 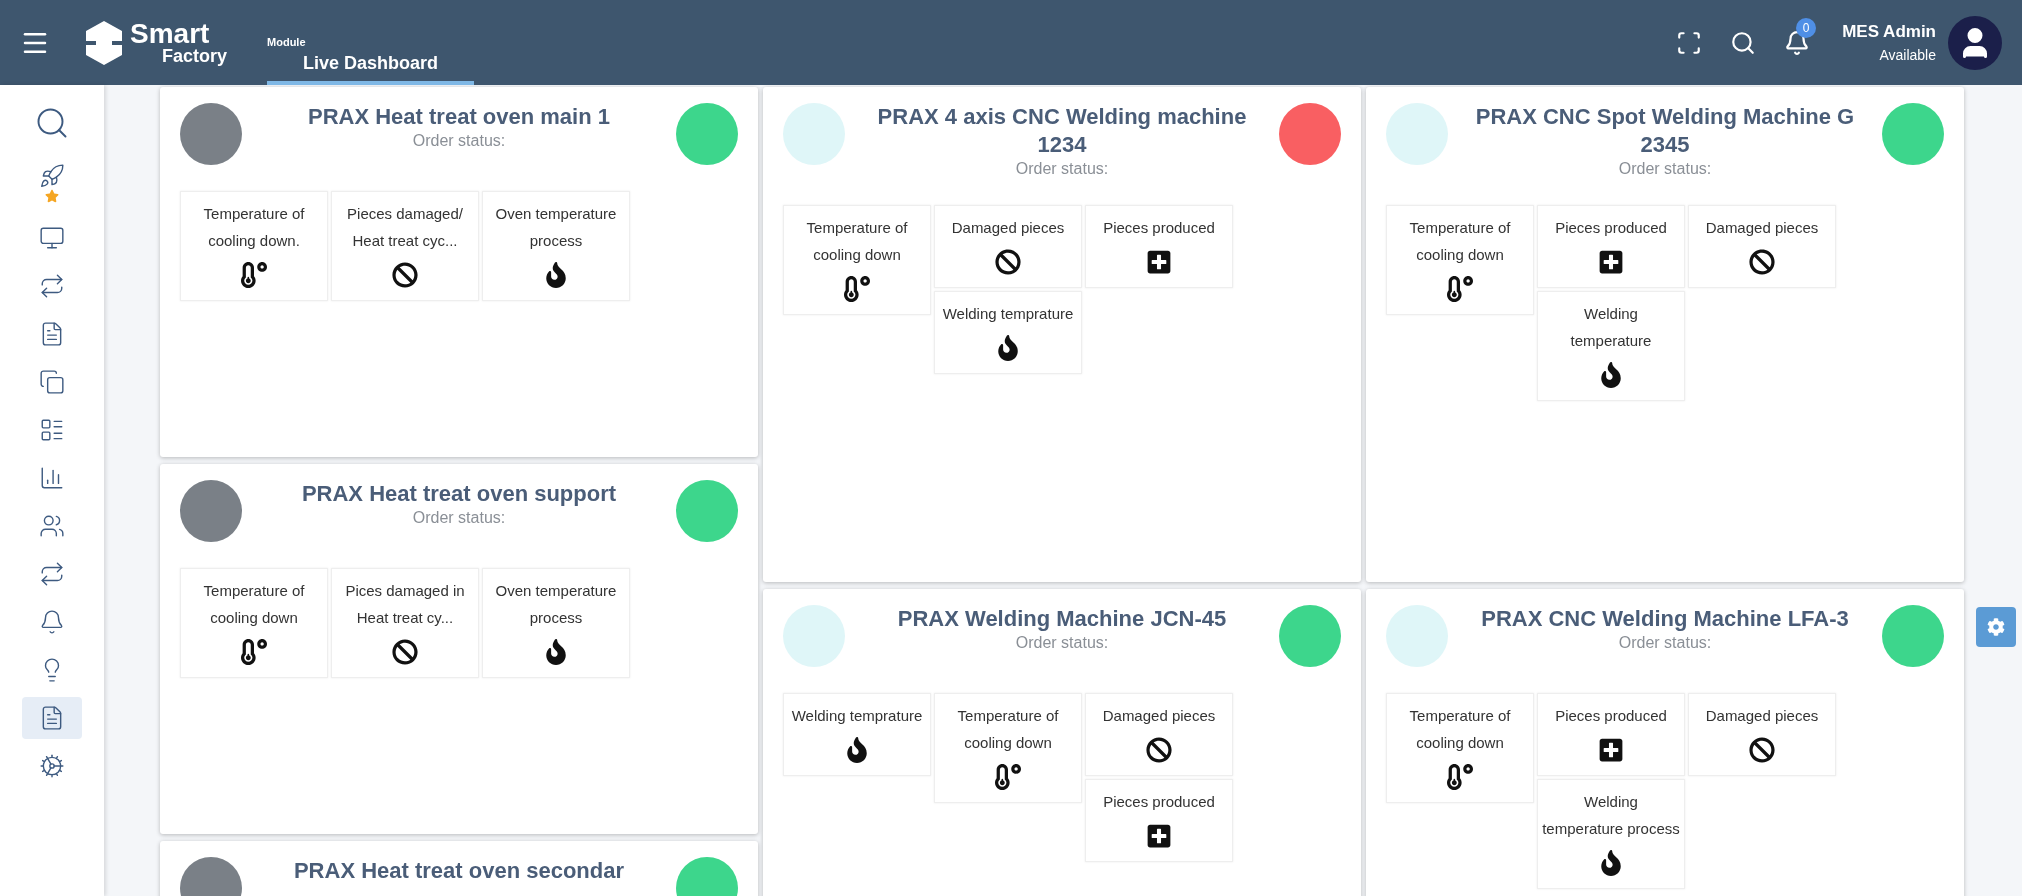 What do you see at coordinates (52, 622) in the screenshot?
I see `bell-icon` at bounding box center [52, 622].